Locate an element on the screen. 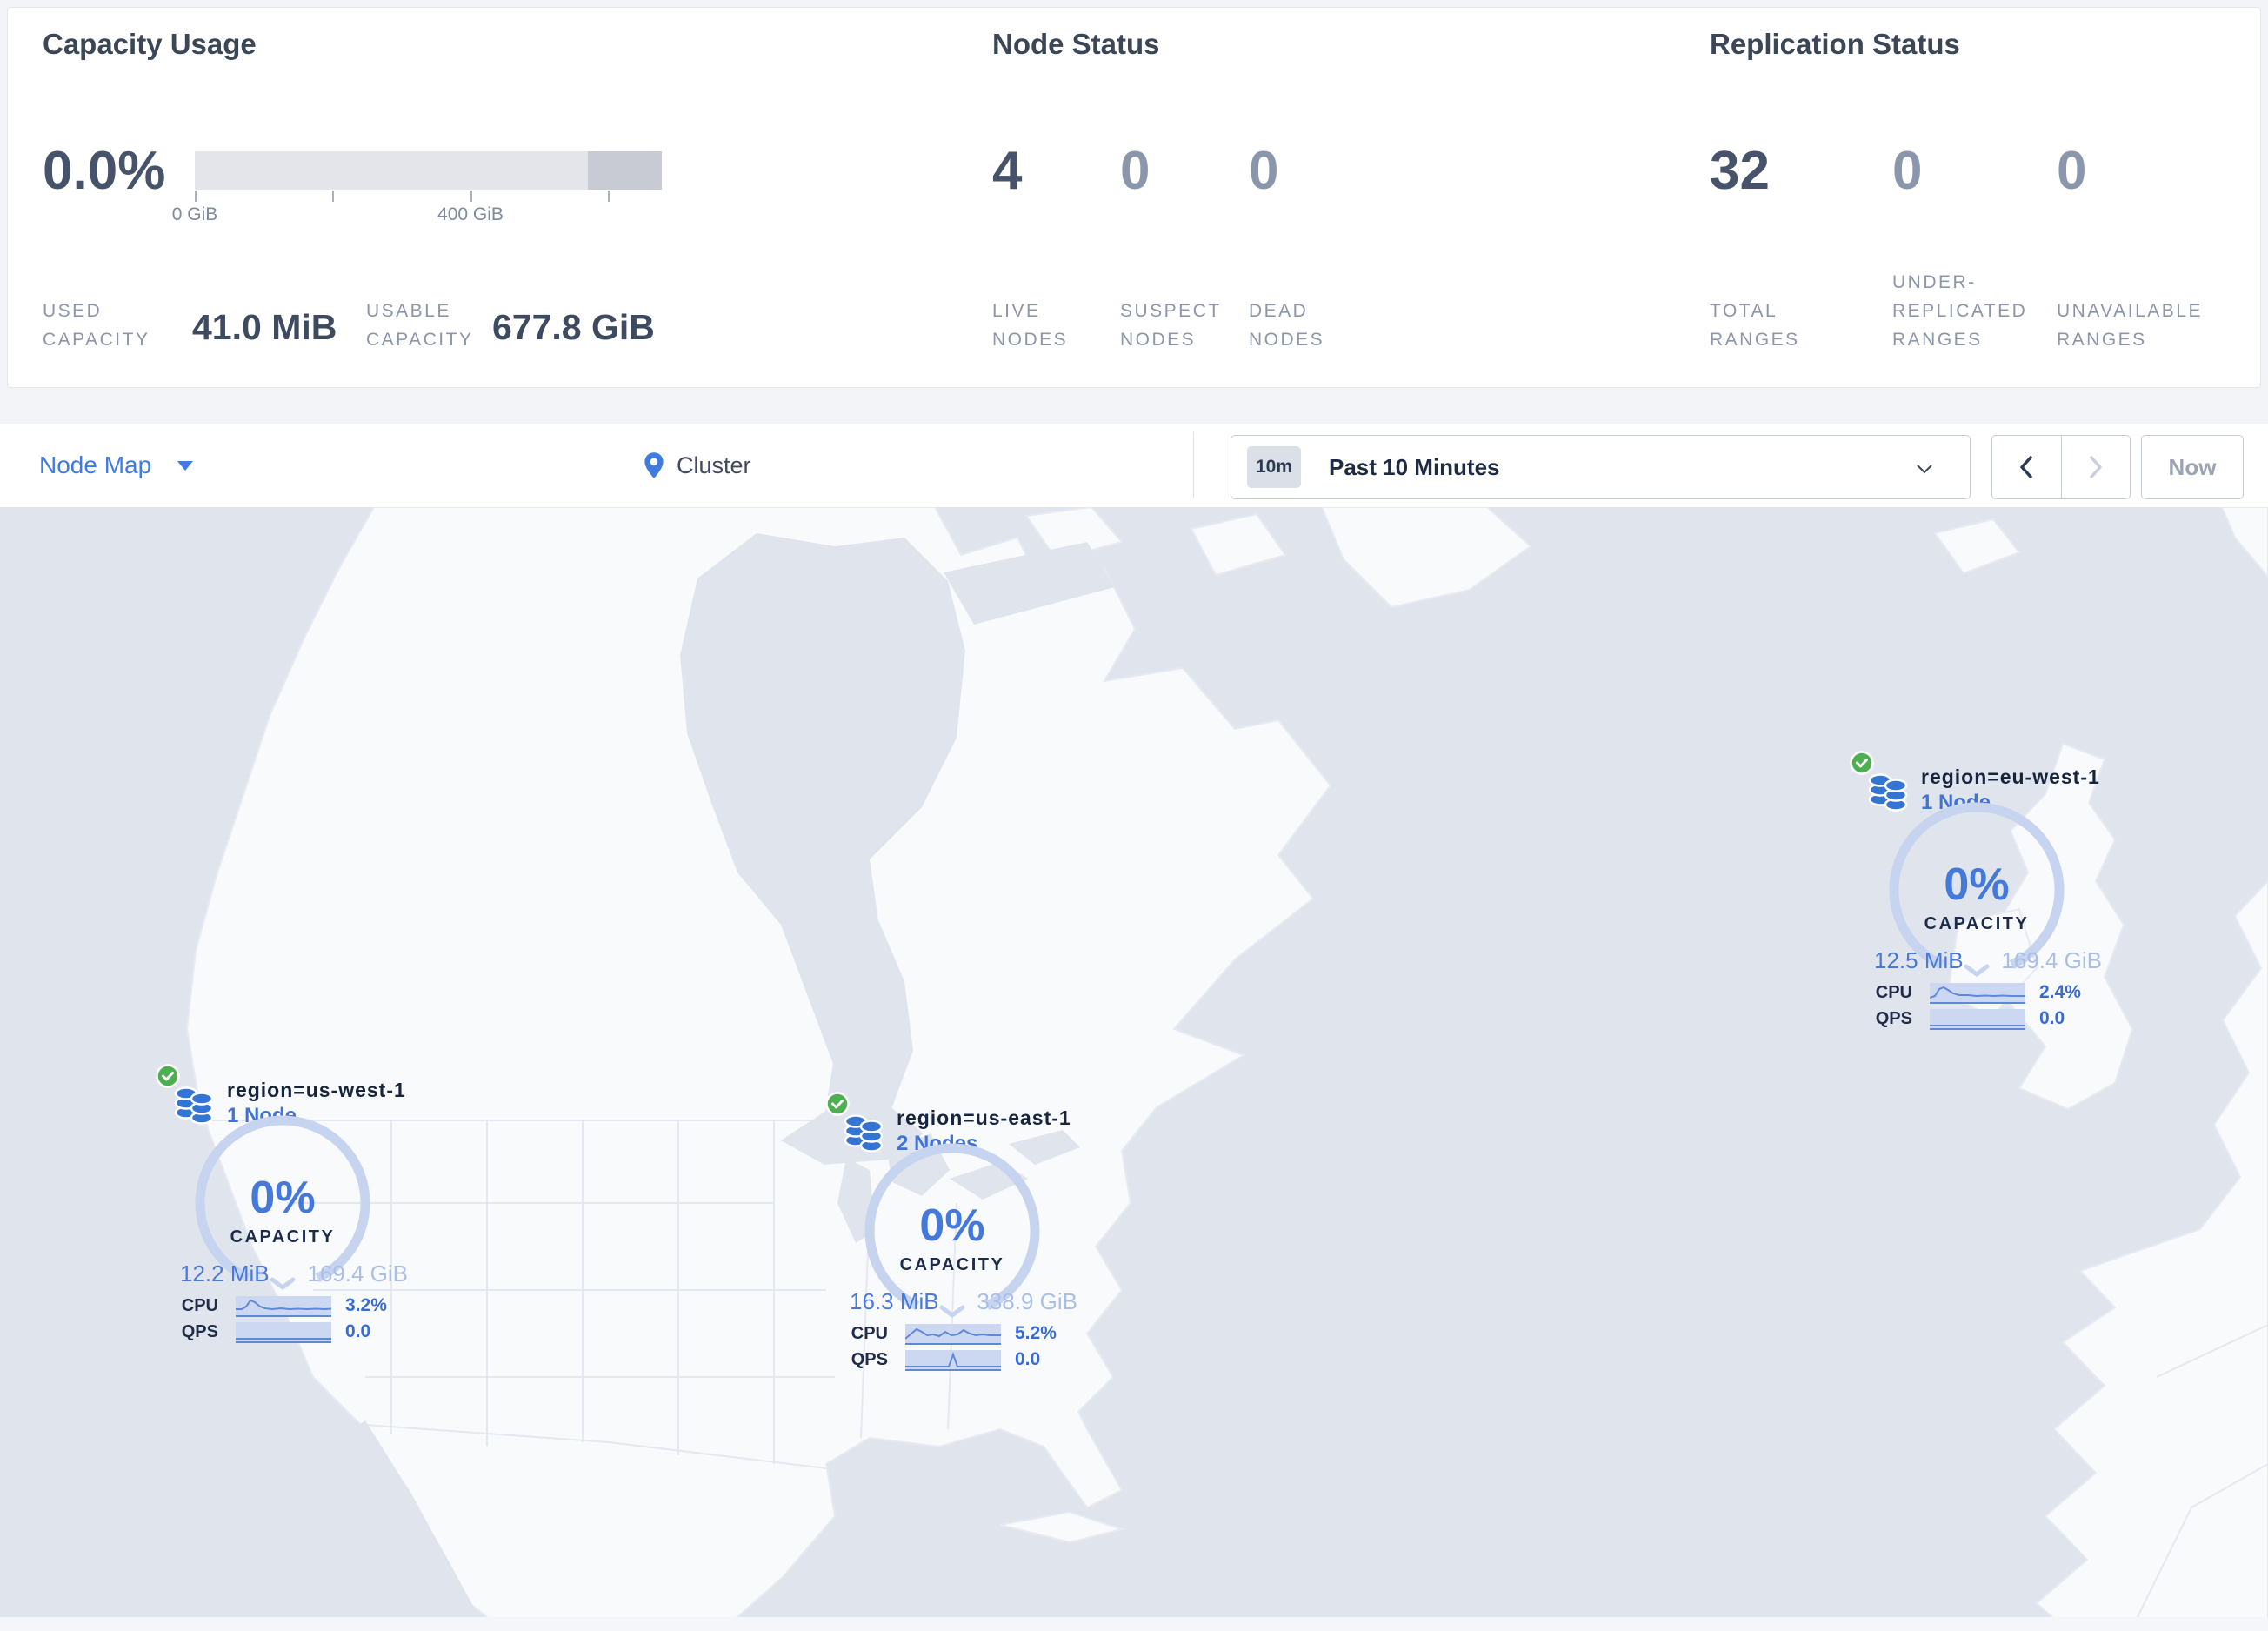 This screenshot has height=1631, width=2268. time-range-dropdown: 10m Past 10 Minutes is located at coordinates (1601, 467).